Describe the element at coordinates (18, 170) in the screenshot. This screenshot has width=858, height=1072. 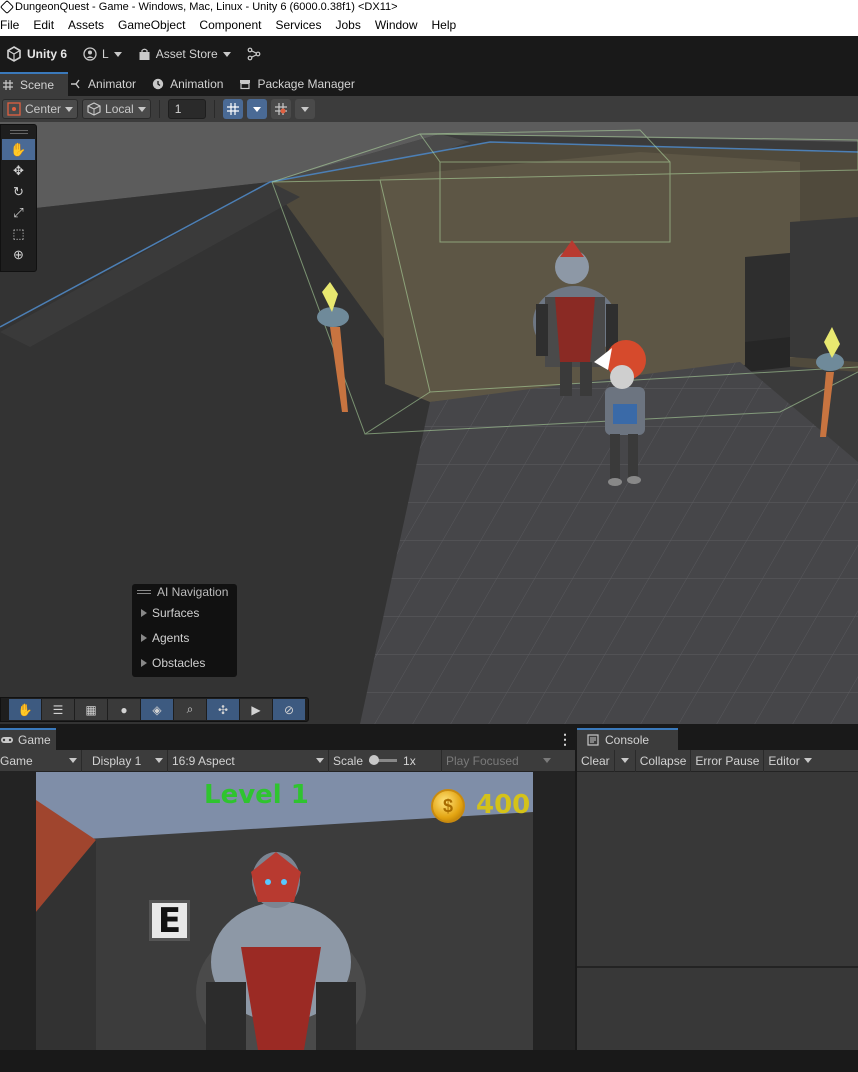
I see `move-tool-button: ✥` at that location.